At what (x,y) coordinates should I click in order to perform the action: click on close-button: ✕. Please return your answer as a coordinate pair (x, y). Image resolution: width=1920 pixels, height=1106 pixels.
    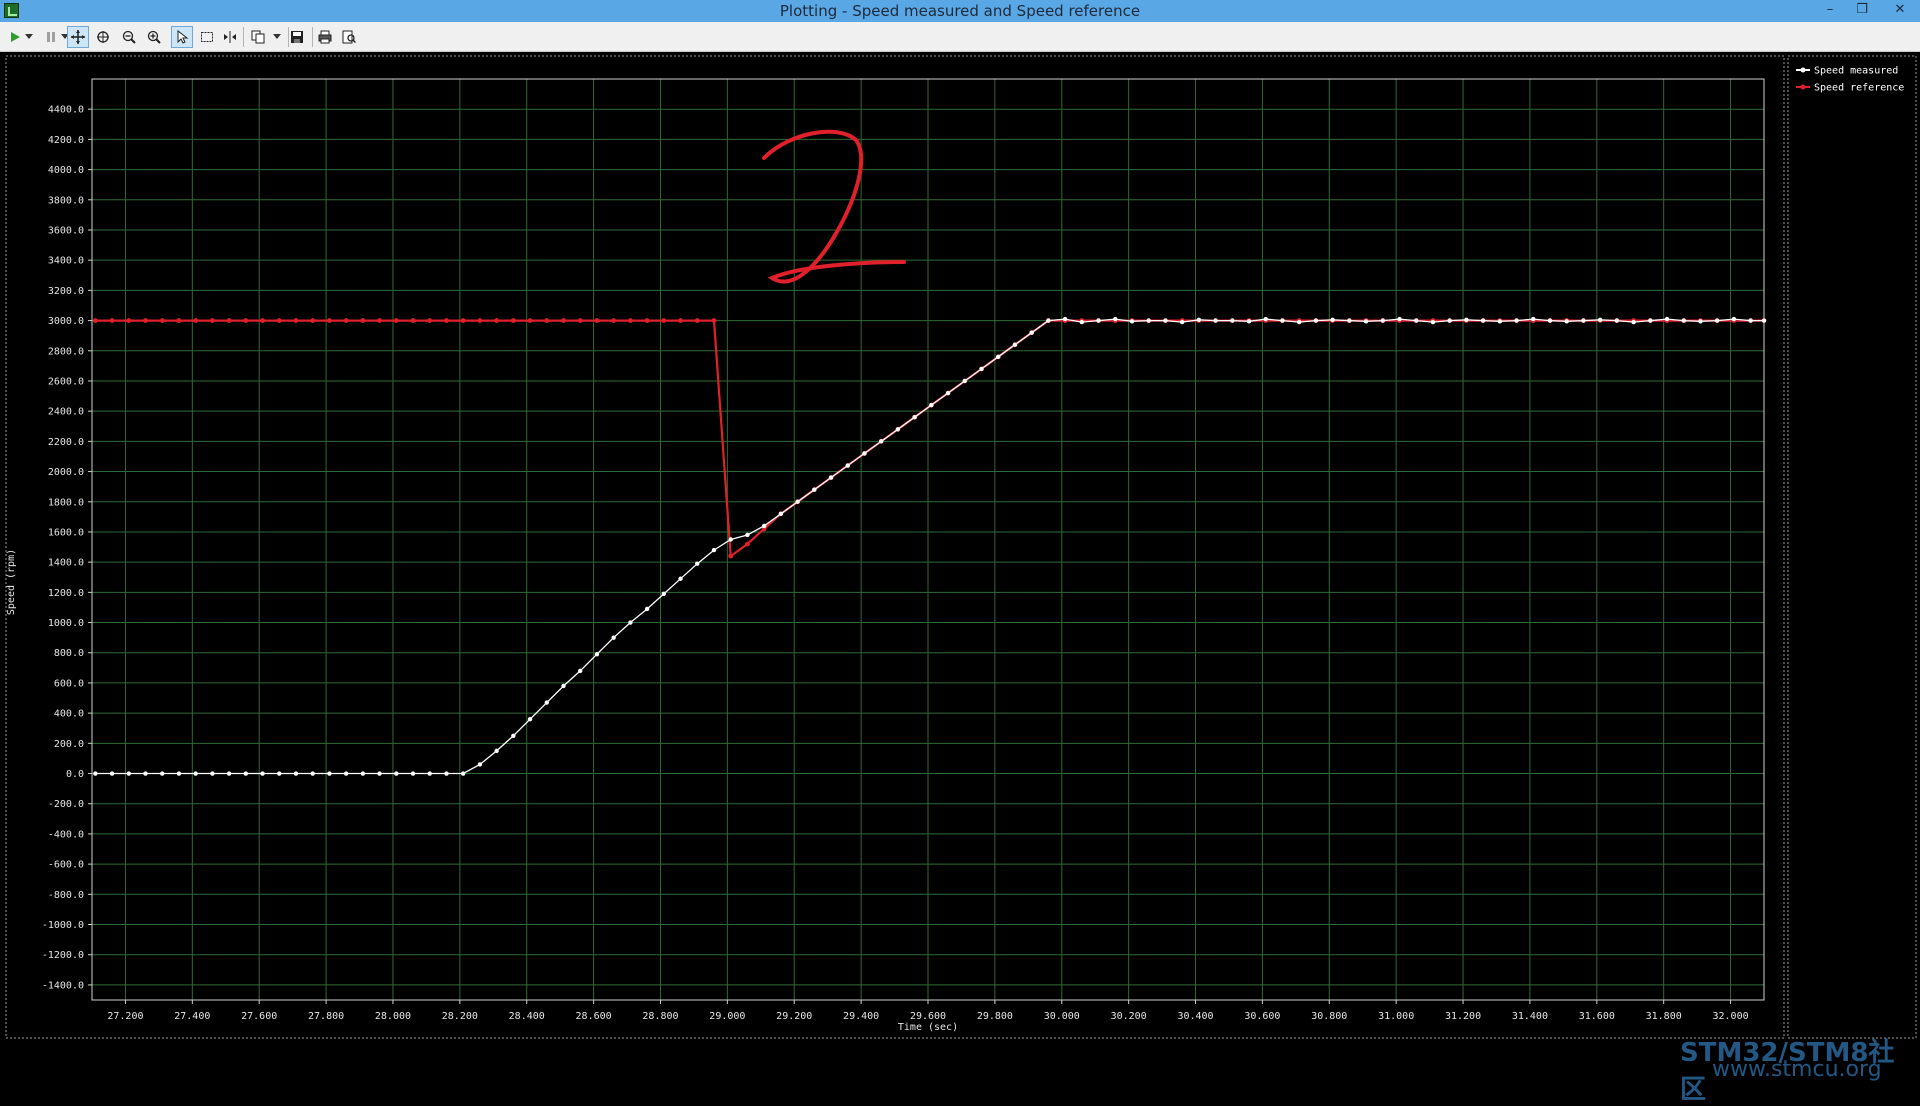
    Looking at the image, I should click on (1900, 10).